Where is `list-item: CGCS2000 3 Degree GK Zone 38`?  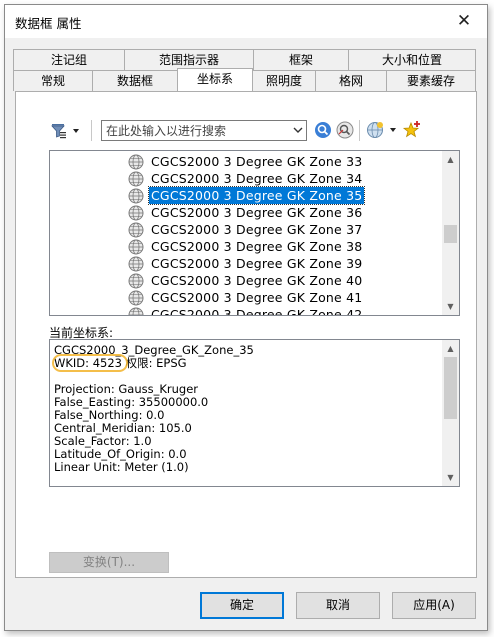
list-item: CGCS2000 3 Degree GK Zone 38 is located at coordinates (278, 246).